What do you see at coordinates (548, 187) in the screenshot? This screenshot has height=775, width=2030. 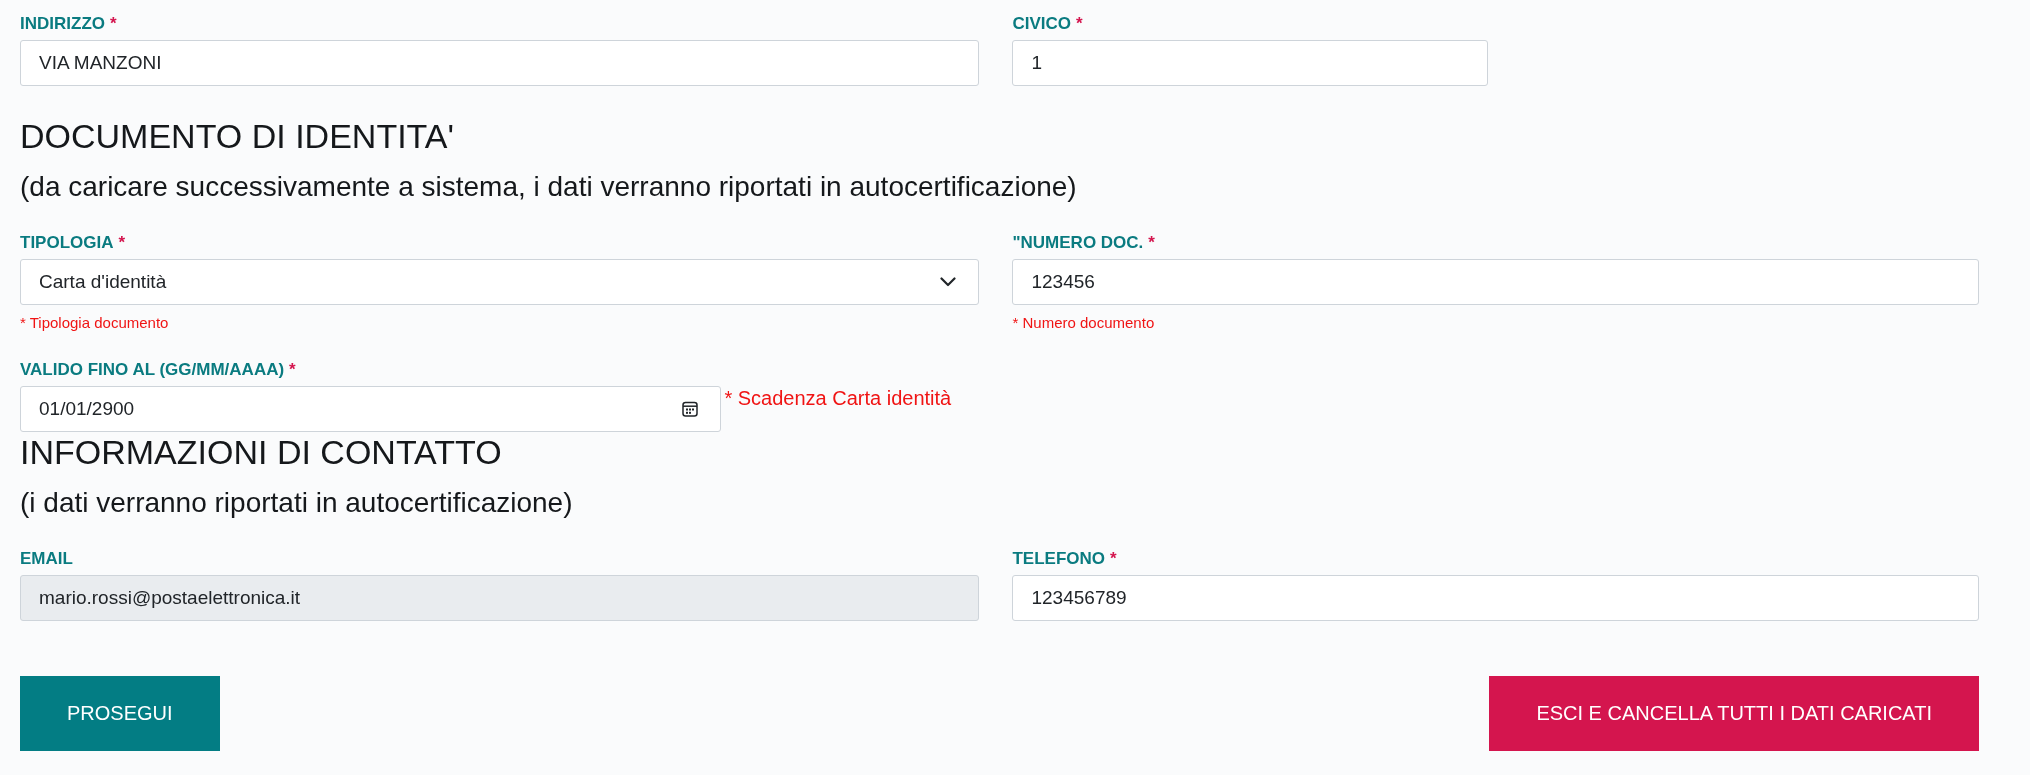 I see `section-subtitle: (da caricare successivamente a sistema, i dati verranno riportati in autocertificazione)` at bounding box center [548, 187].